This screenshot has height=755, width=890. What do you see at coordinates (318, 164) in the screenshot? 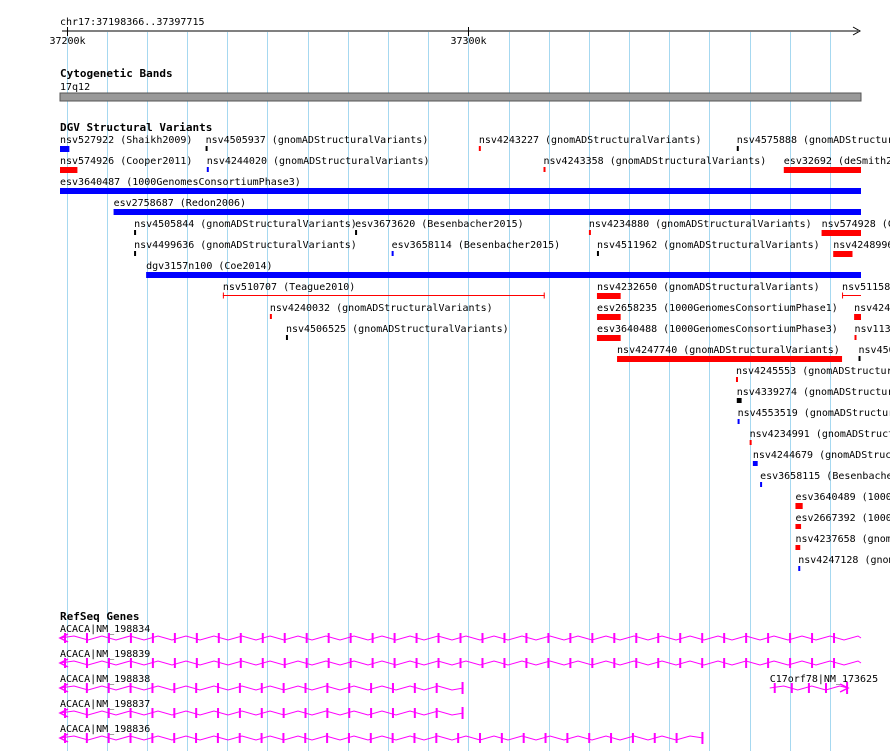
I see `dgv-feature: nsv4244020 (gnomADStructuralVariants)` at bounding box center [318, 164].